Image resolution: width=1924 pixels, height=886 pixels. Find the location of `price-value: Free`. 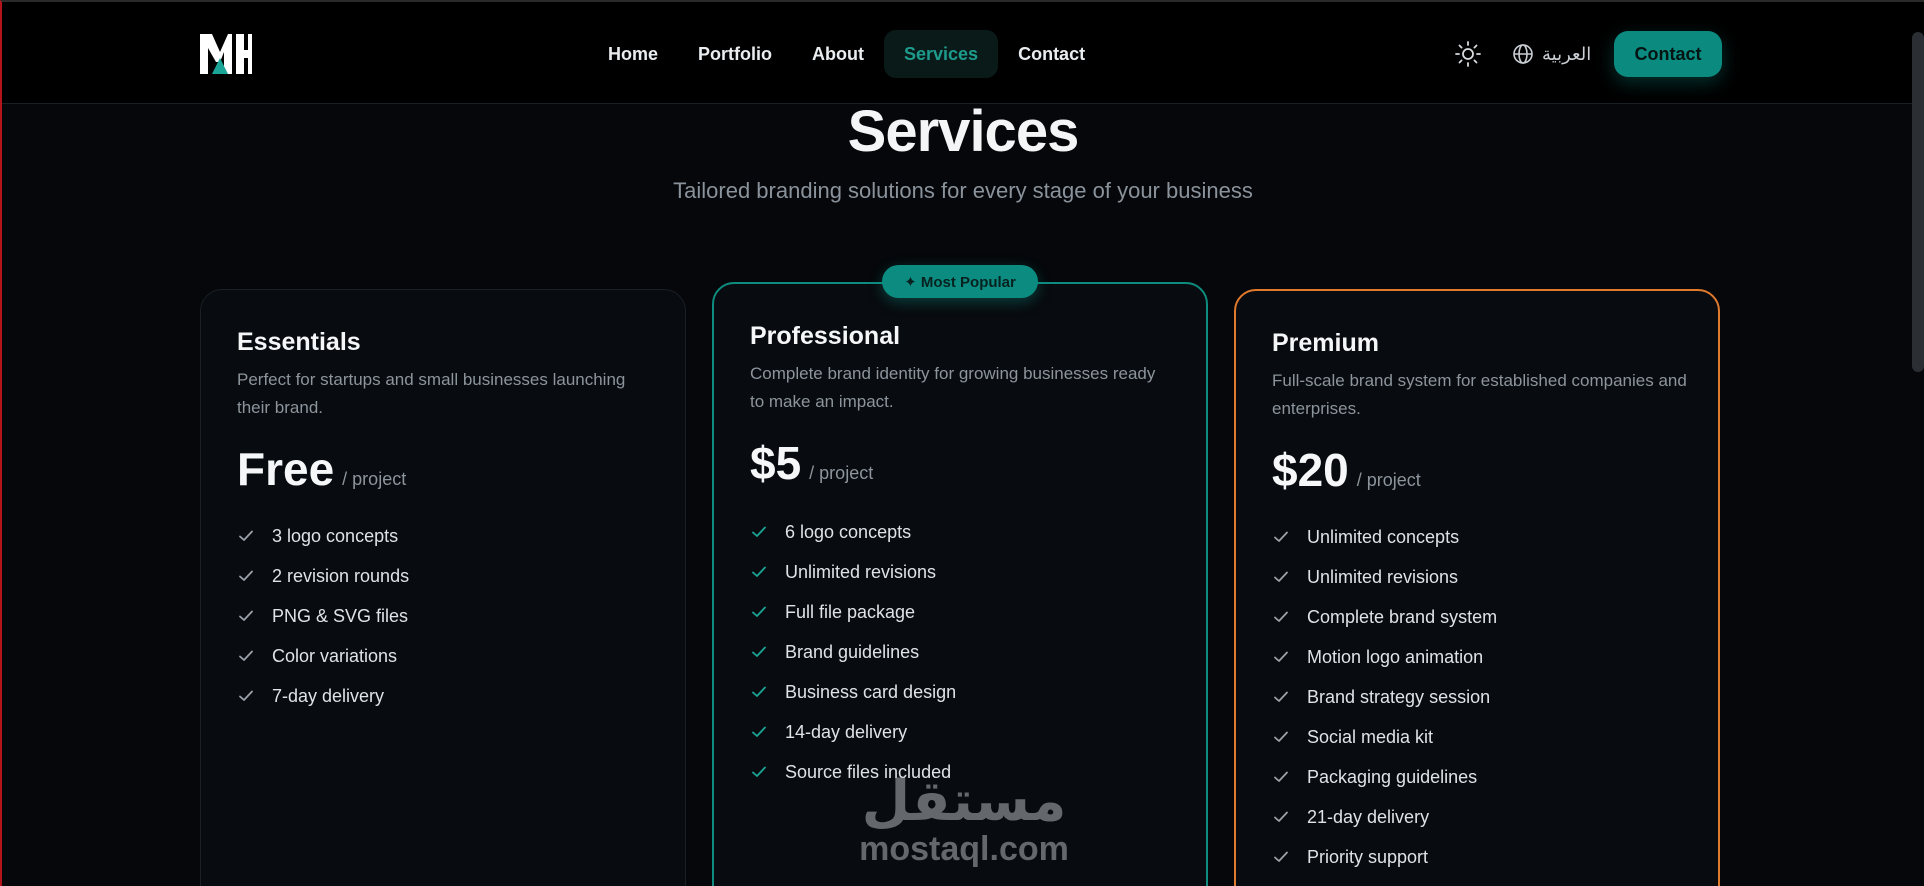

price-value: Free is located at coordinates (286, 469).